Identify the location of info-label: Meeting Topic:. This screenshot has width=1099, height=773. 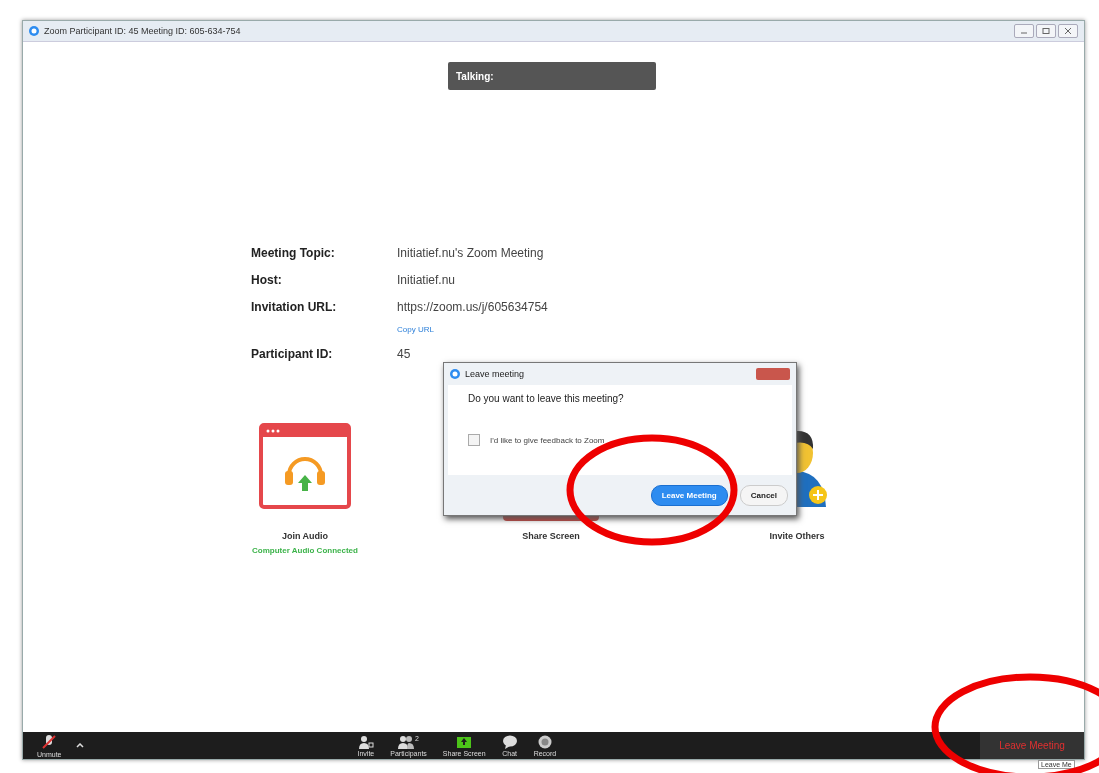
(293, 253).